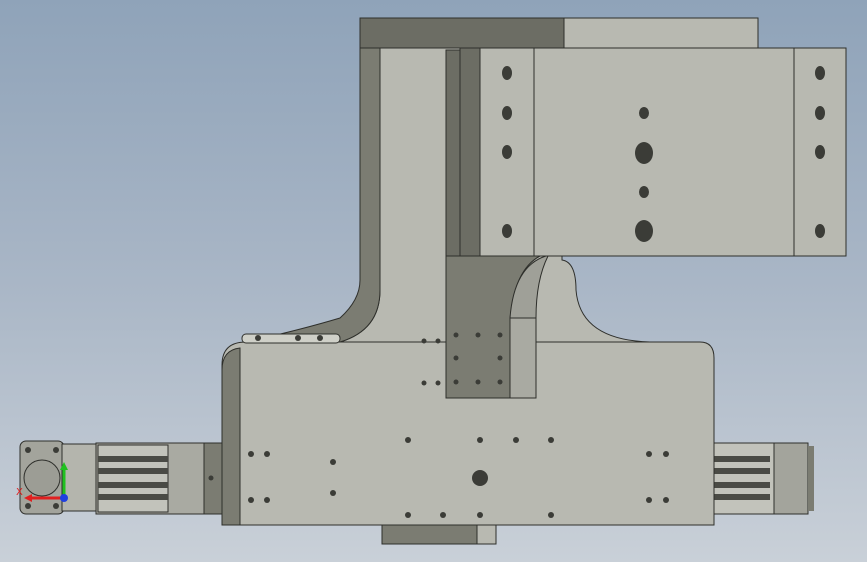 The image size is (867, 562). Describe the element at coordinates (122, 477) in the screenshot. I see `left-actuator` at that location.